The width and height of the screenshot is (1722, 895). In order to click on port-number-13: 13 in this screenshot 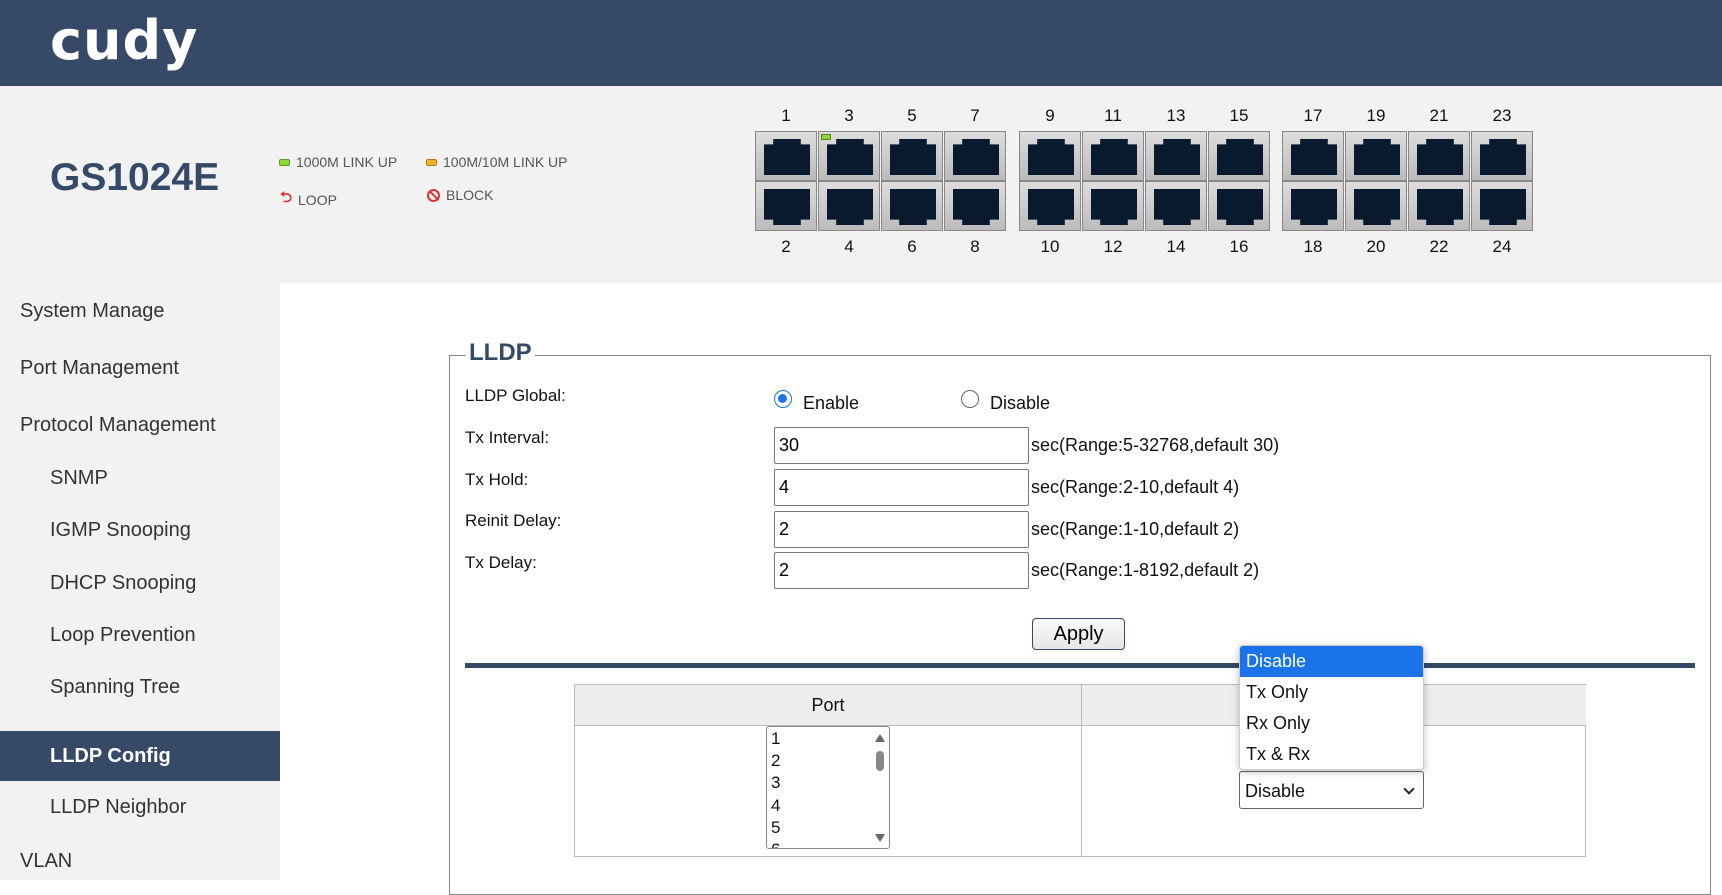, I will do `click(1176, 115)`.